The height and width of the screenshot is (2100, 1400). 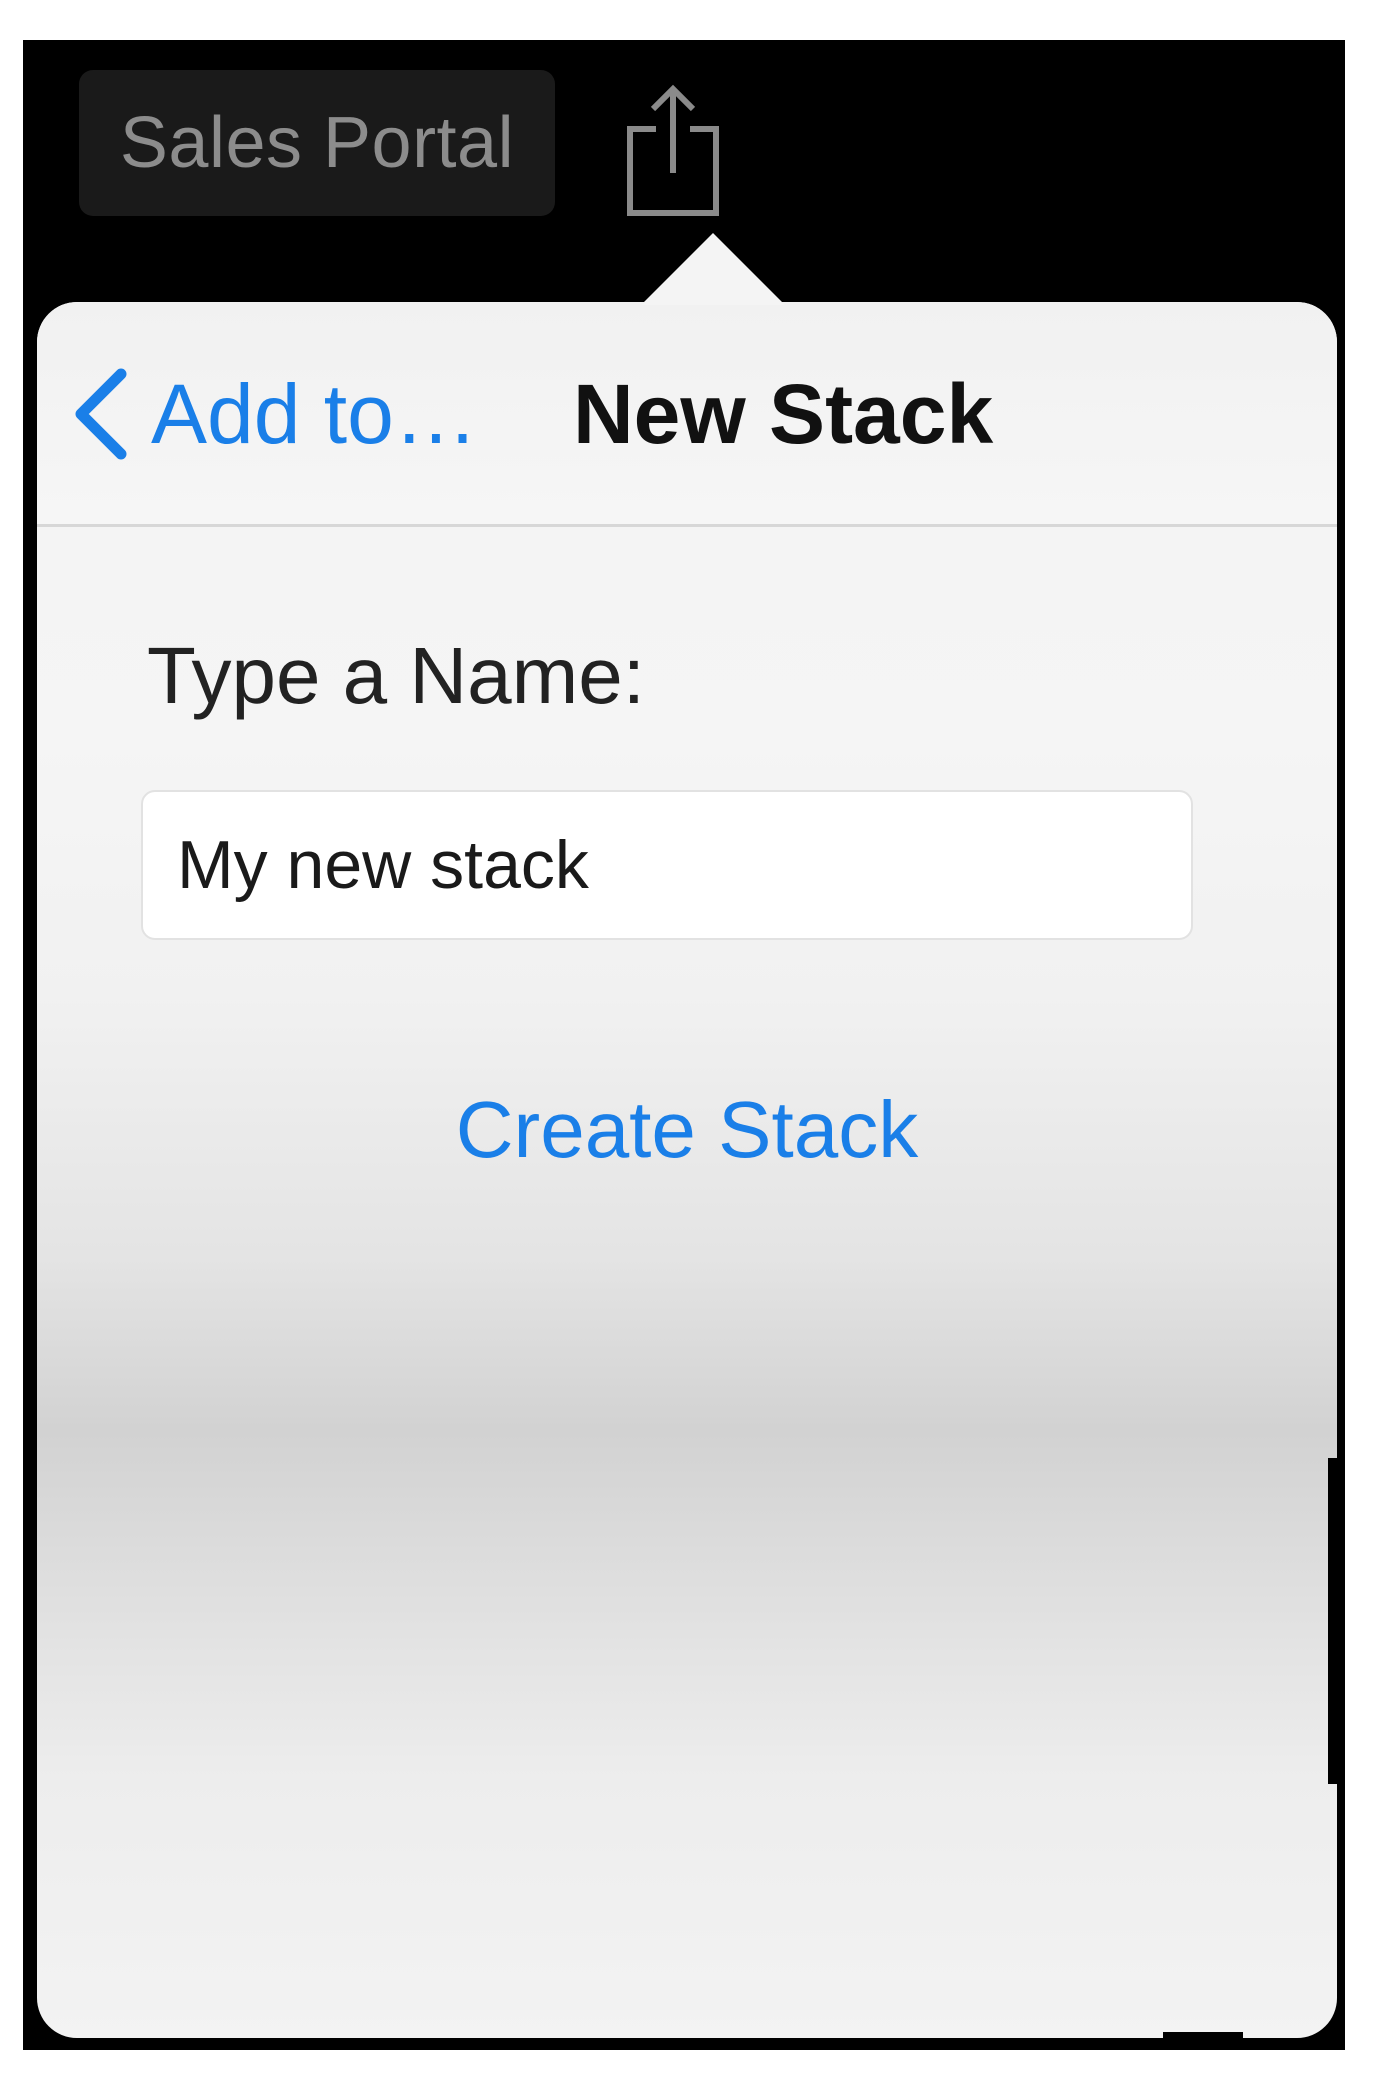 What do you see at coordinates (396, 675) in the screenshot?
I see `name-label: Type a Name:` at bounding box center [396, 675].